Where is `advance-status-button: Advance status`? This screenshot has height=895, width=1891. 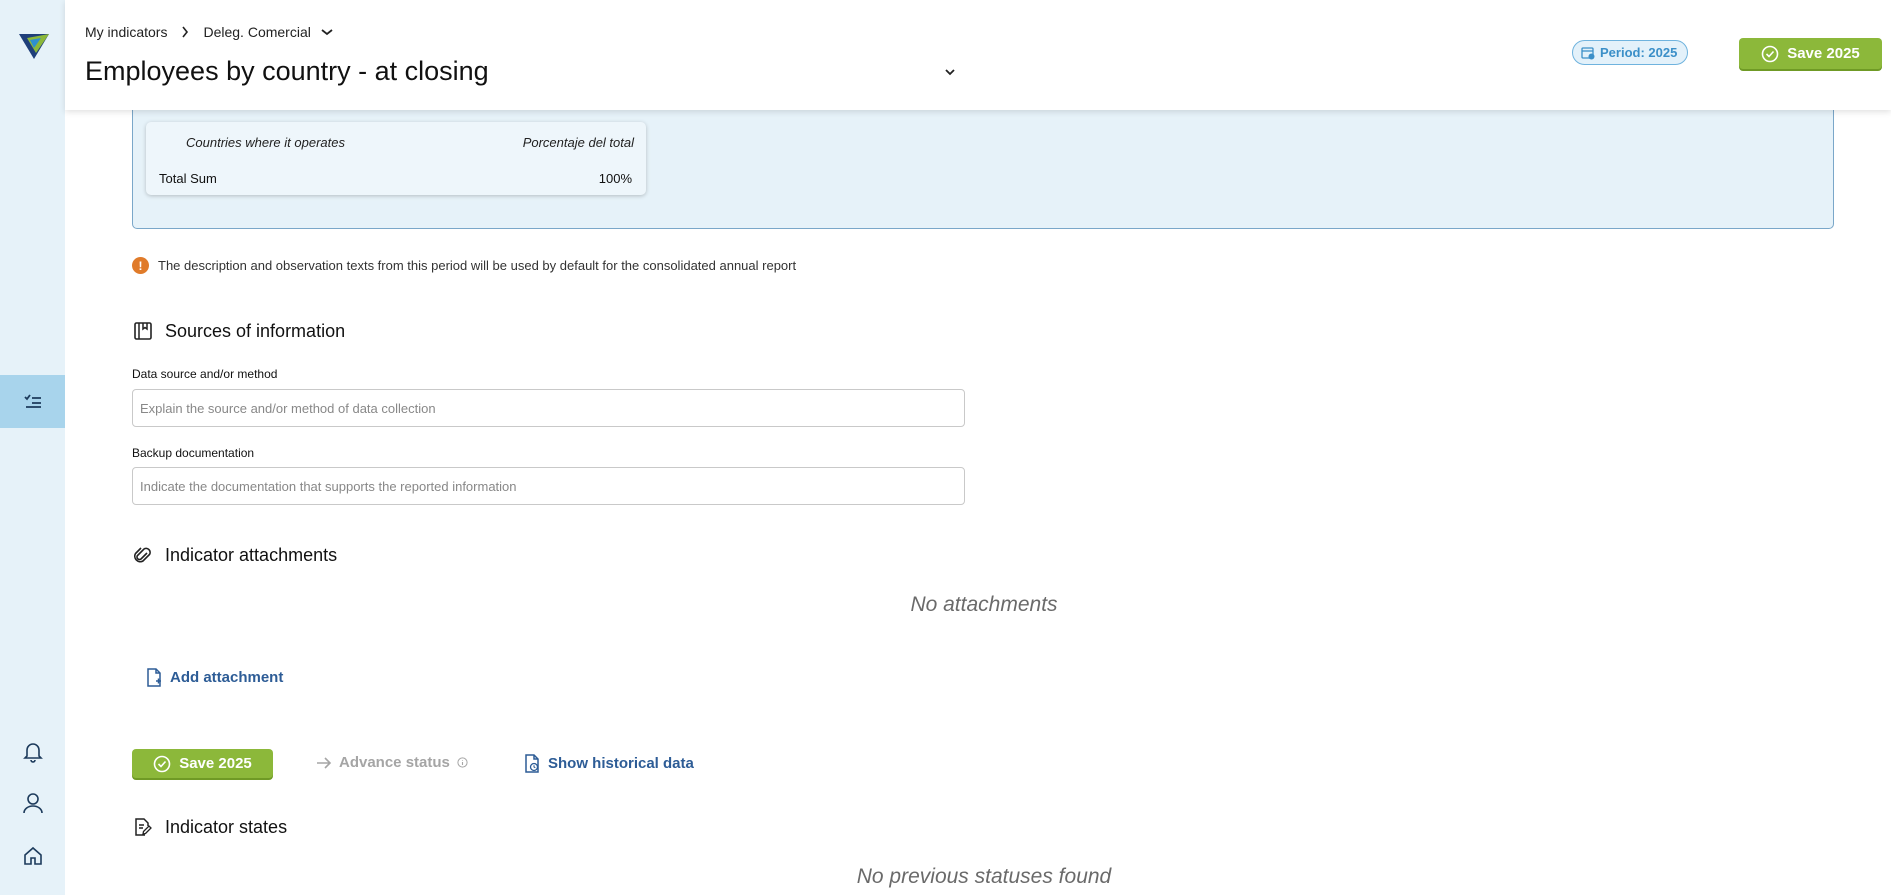
advance-status-button: Advance status is located at coordinates (392, 762).